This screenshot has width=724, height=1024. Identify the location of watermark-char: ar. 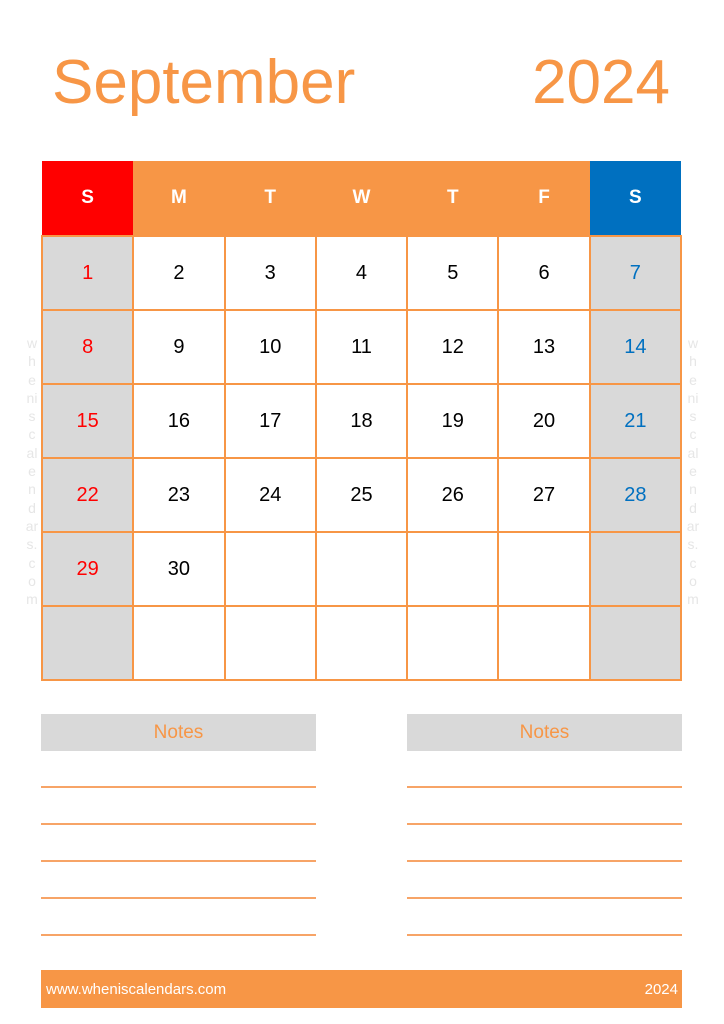
(32, 525).